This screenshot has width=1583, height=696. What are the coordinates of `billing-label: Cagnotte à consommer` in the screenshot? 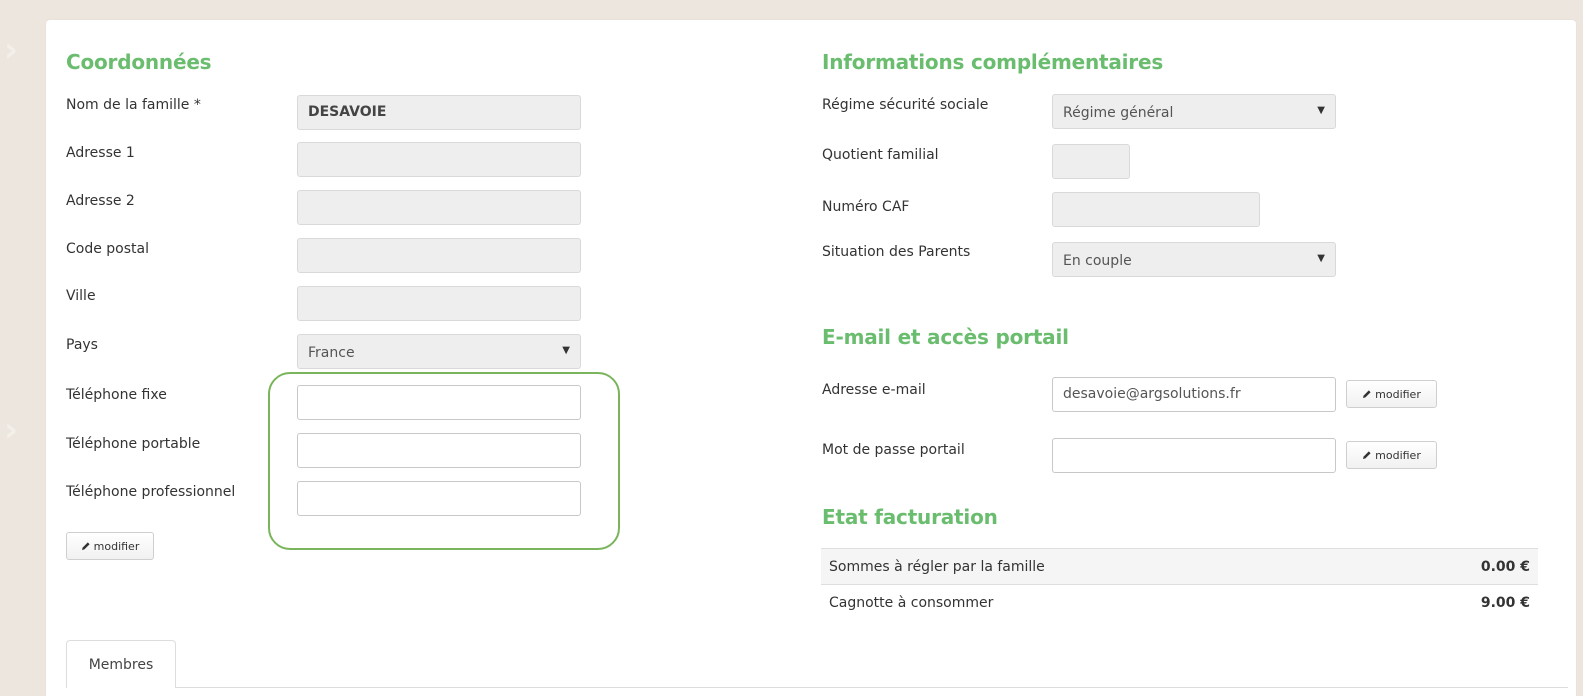 It's located at (911, 602).